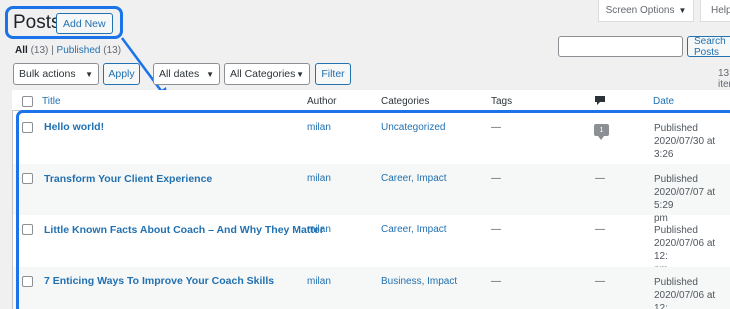  What do you see at coordinates (263, 74) in the screenshot?
I see `categories-value: All Categories` at bounding box center [263, 74].